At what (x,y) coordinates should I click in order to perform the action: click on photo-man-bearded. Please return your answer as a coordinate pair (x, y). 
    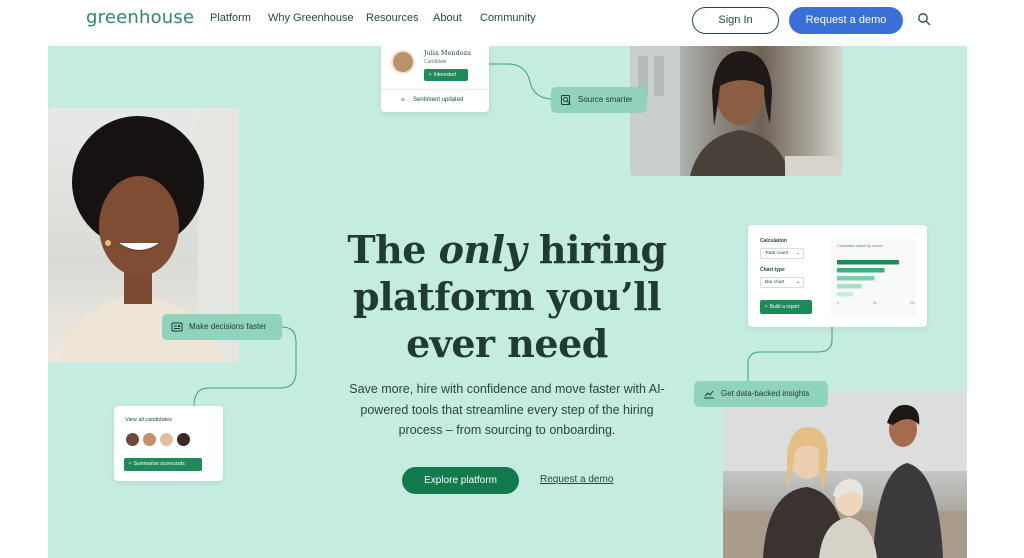
    Looking at the image, I should click on (736, 111).